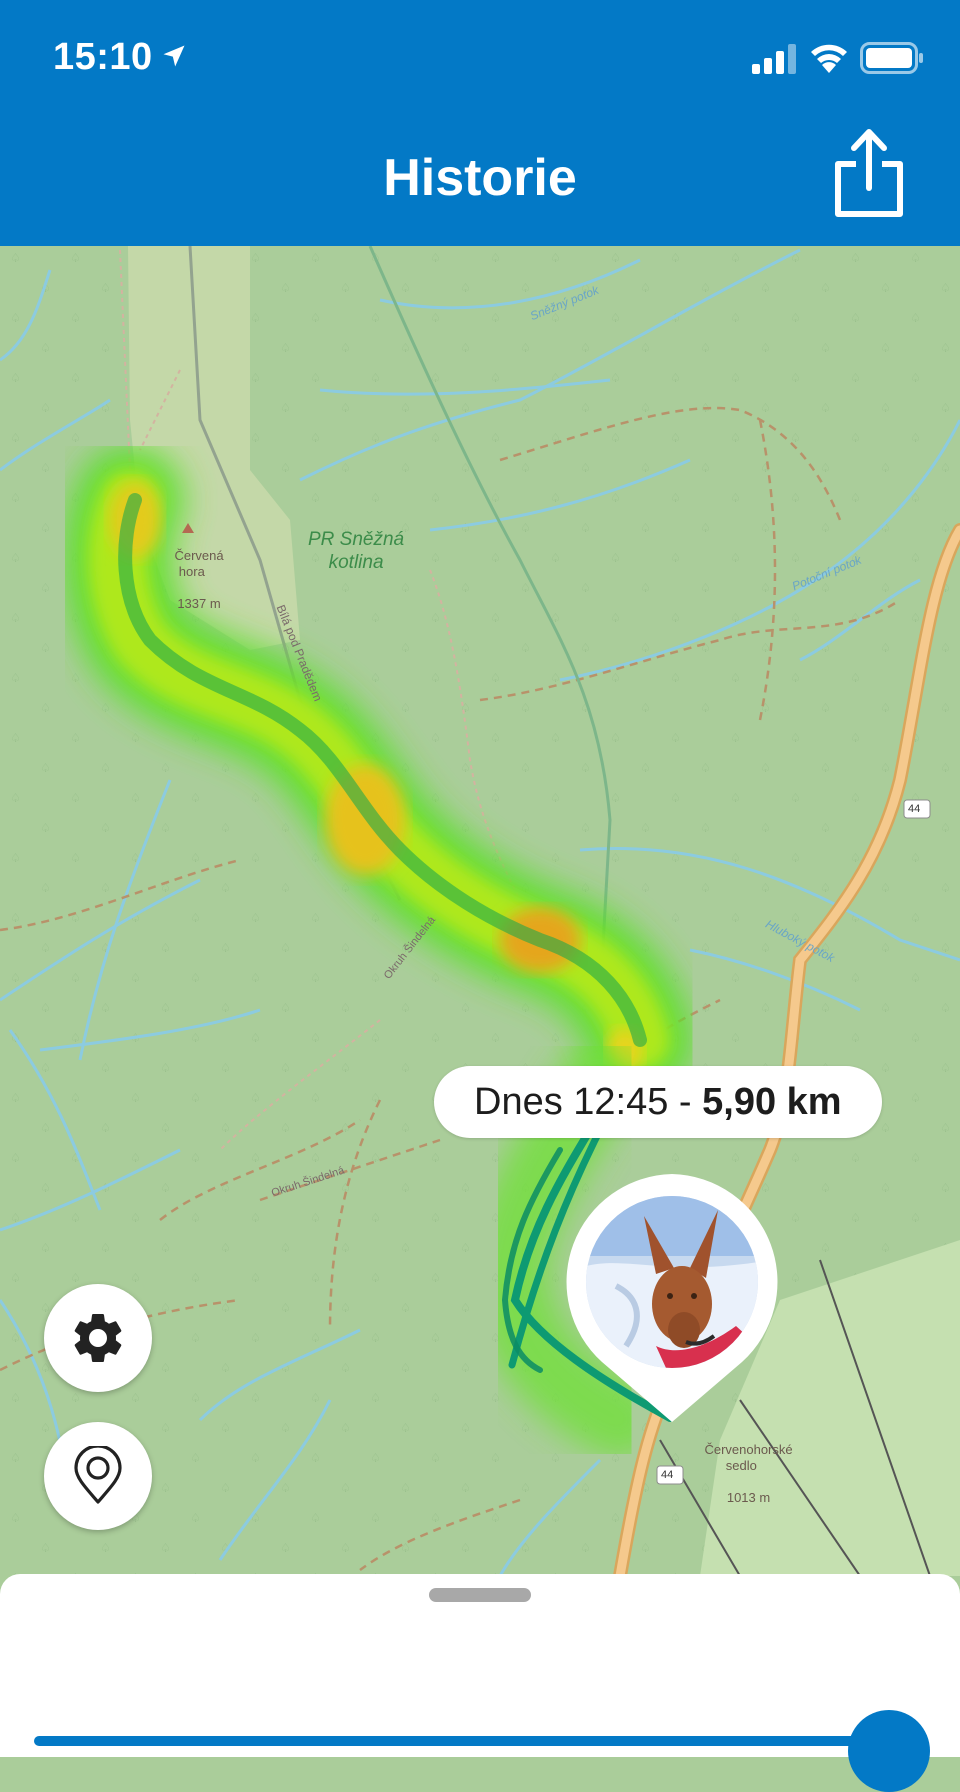  I want to click on timeline-slider-thumb, so click(889, 1751).